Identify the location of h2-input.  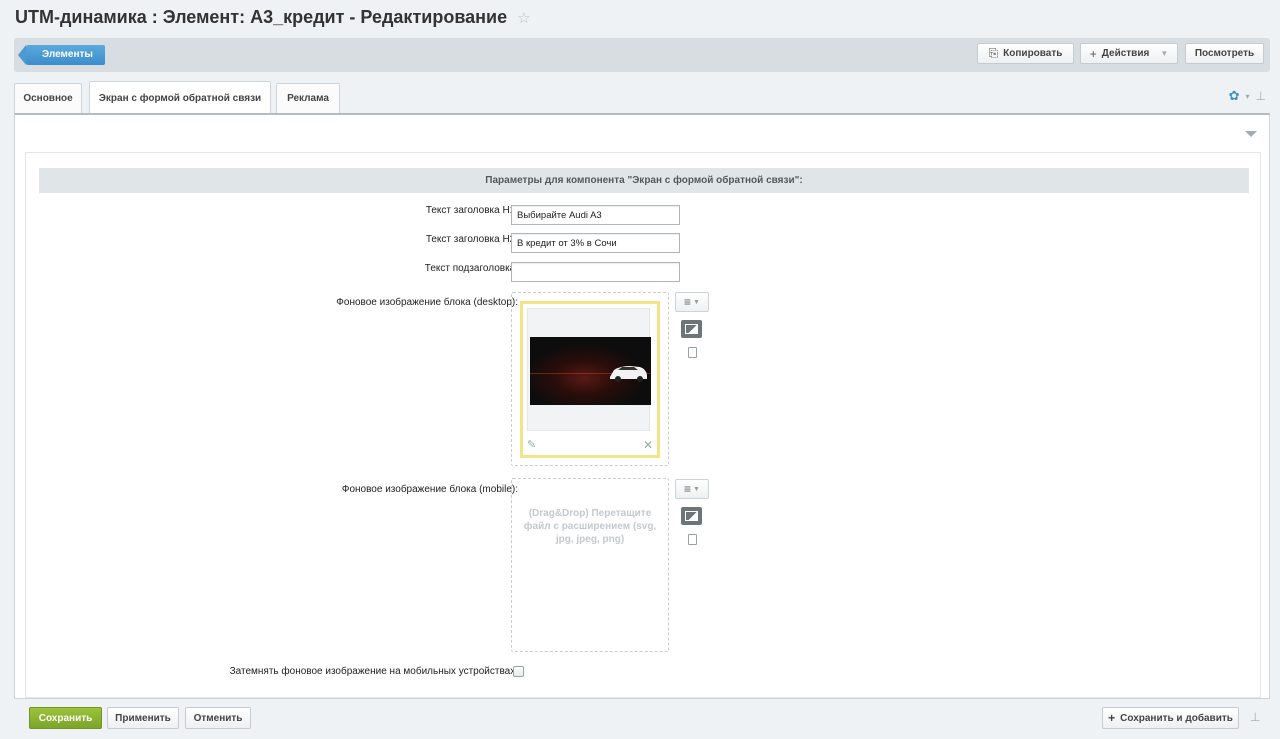
(595, 243).